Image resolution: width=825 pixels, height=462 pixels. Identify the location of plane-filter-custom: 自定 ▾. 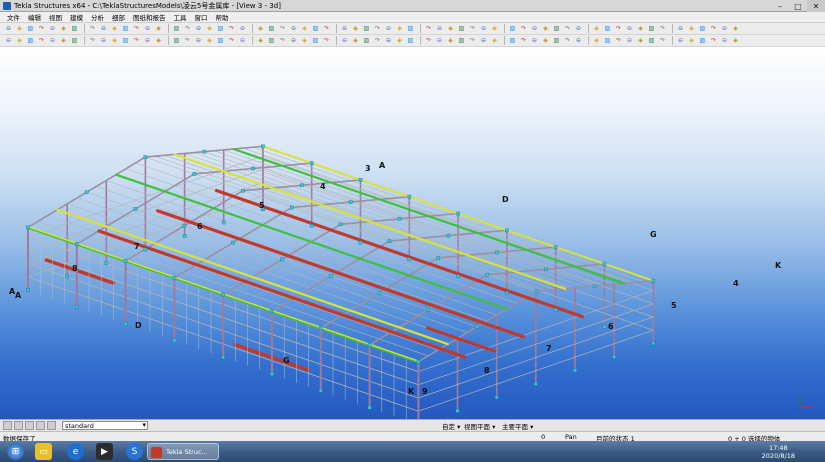
(451, 426).